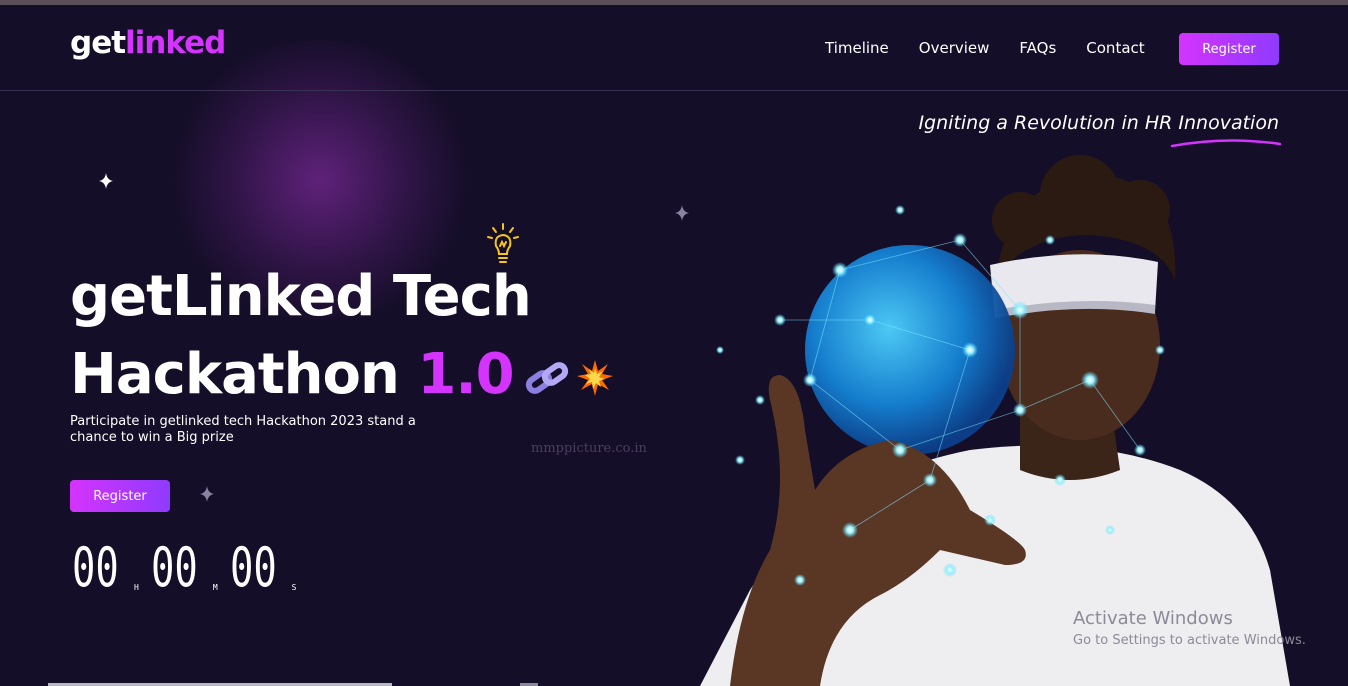  What do you see at coordinates (1229, 49) in the screenshot?
I see `nav-register-button: Register` at bounding box center [1229, 49].